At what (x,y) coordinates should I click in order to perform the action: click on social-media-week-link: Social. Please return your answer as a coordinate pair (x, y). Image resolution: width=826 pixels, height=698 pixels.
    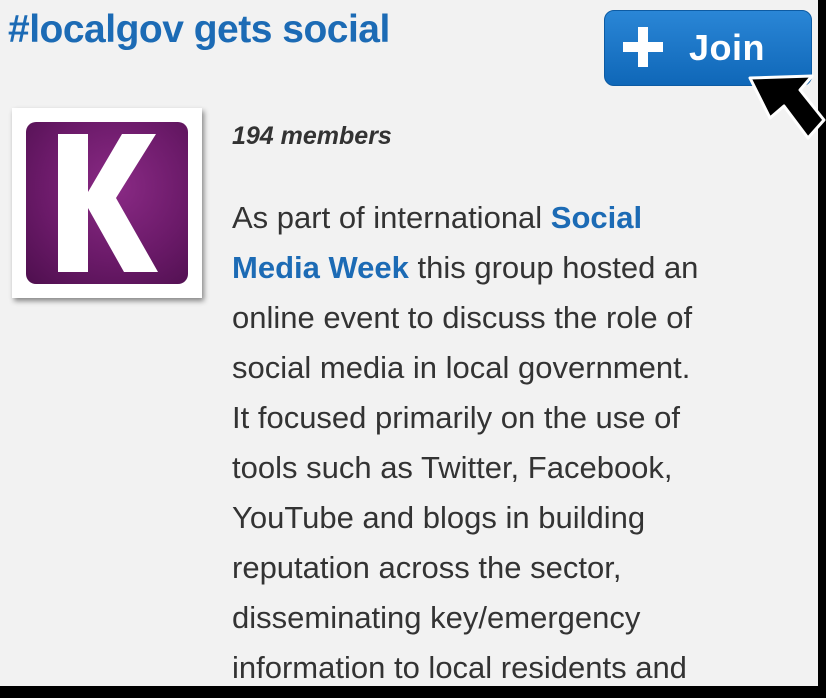
    Looking at the image, I should click on (596, 217).